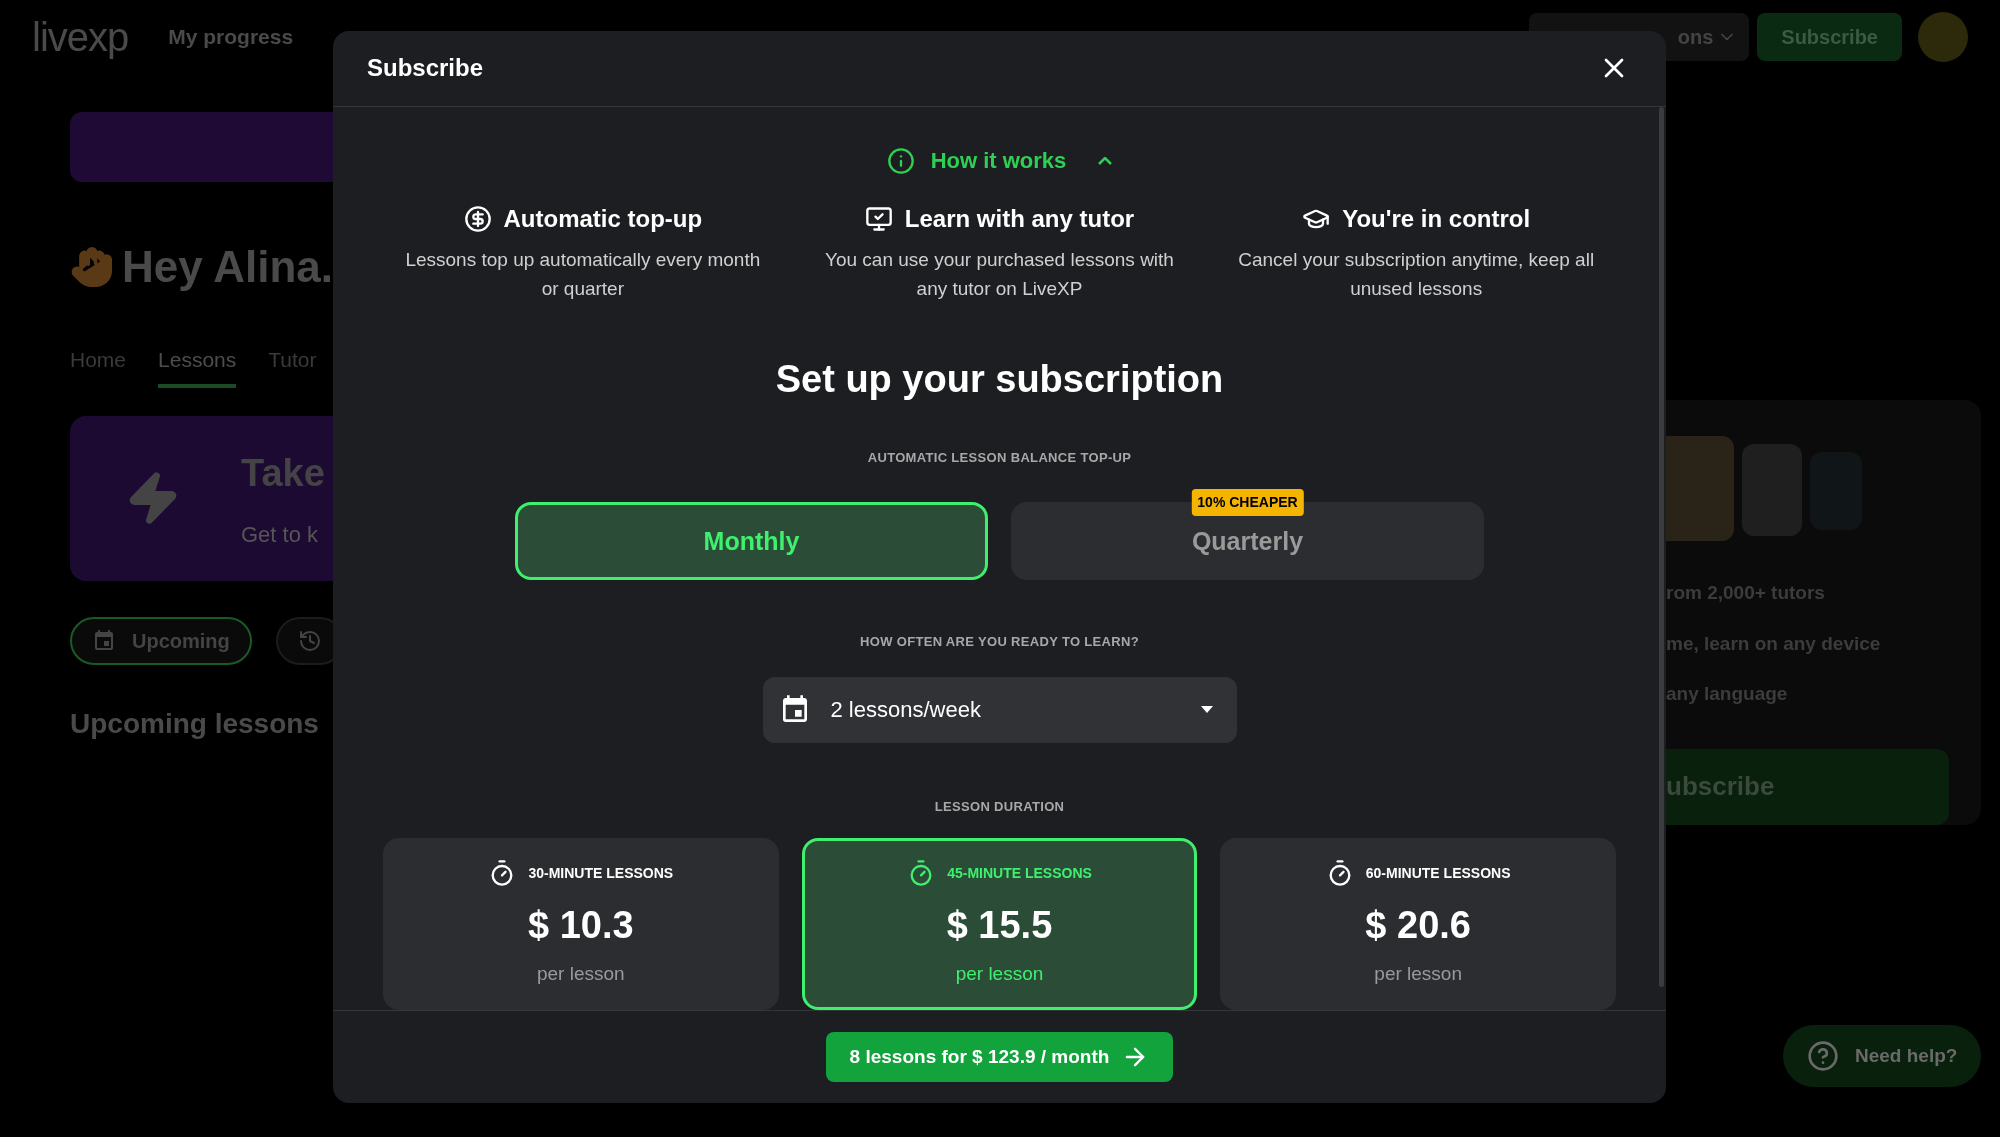 This screenshot has height=1137, width=2000. Describe the element at coordinates (1418, 924) in the screenshot. I see `duration-option: 60-MINUTE LESSONS $ 20.6 per lesson` at that location.